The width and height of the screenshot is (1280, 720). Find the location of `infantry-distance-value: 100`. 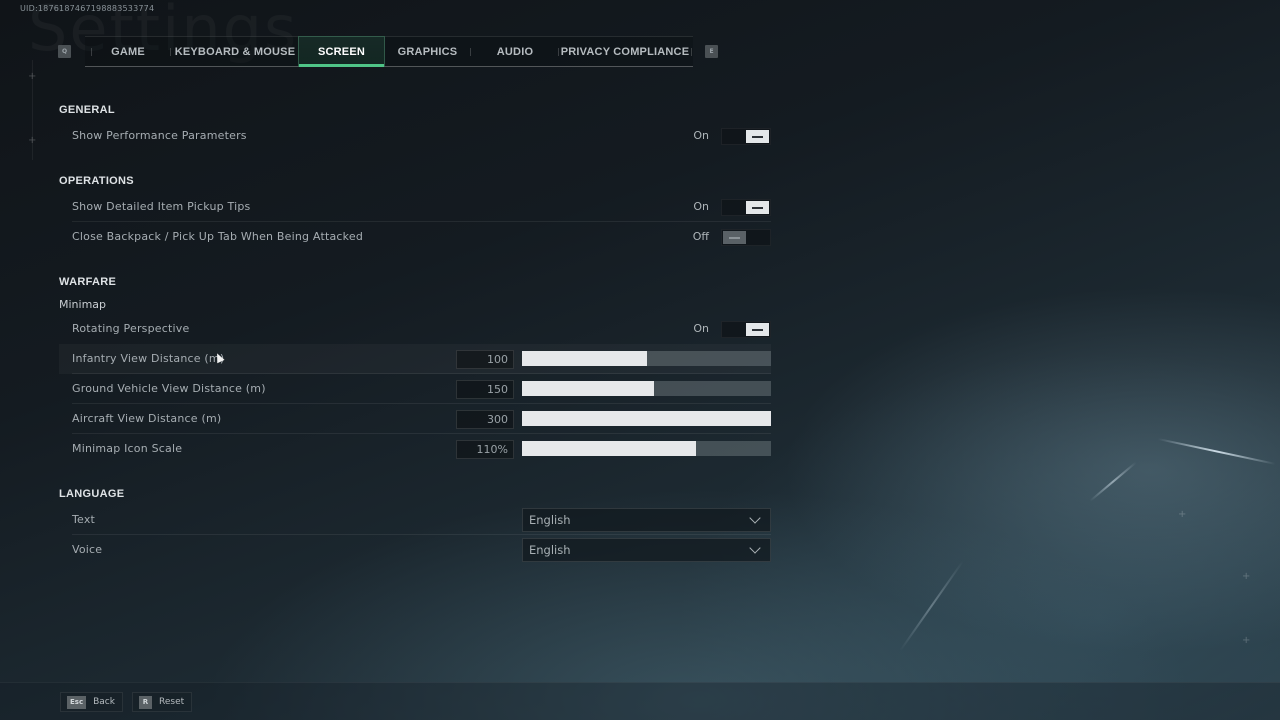

infantry-distance-value: 100 is located at coordinates (485, 359).